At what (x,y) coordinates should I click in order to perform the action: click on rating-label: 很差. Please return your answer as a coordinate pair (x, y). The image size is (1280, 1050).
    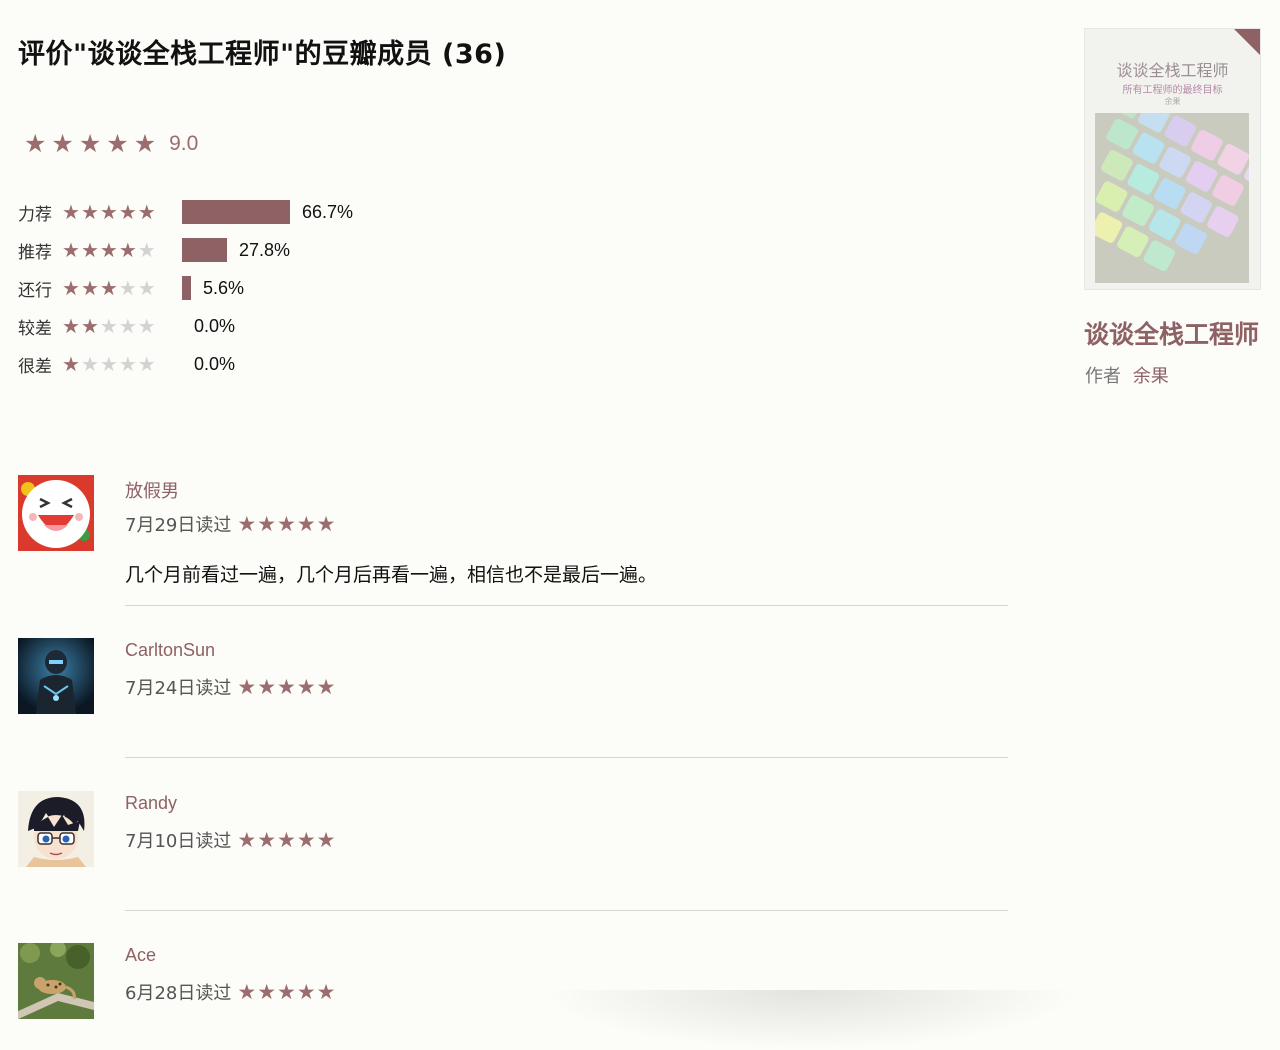
    Looking at the image, I should click on (35, 366).